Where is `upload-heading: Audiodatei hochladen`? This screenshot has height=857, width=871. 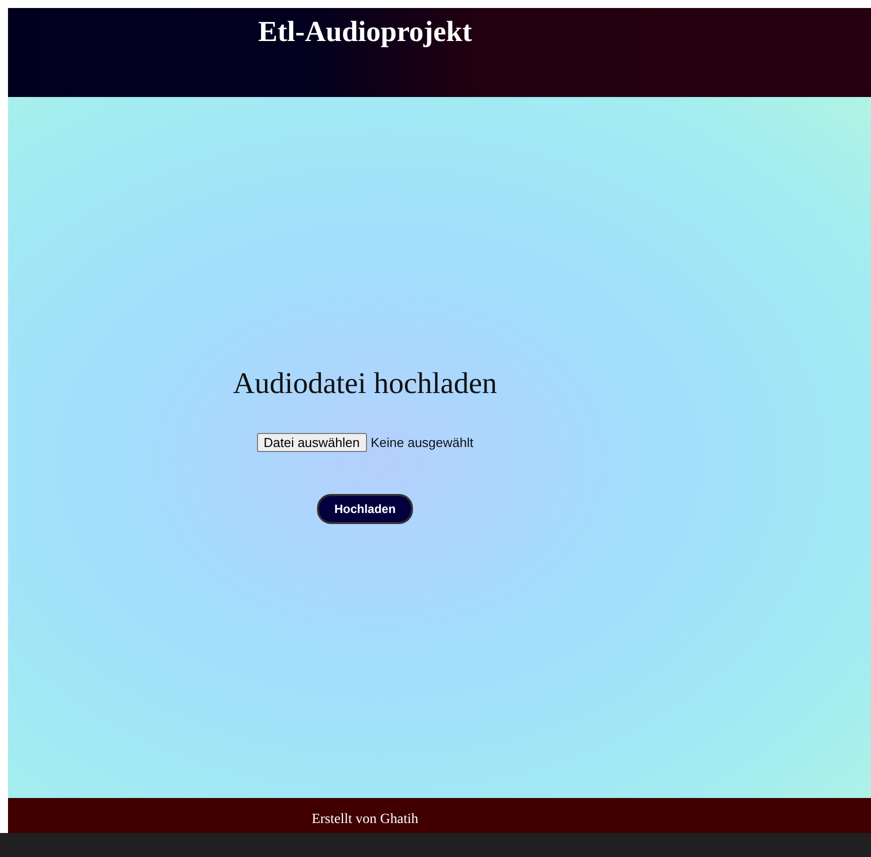
upload-heading: Audiodatei hochladen is located at coordinates (365, 384).